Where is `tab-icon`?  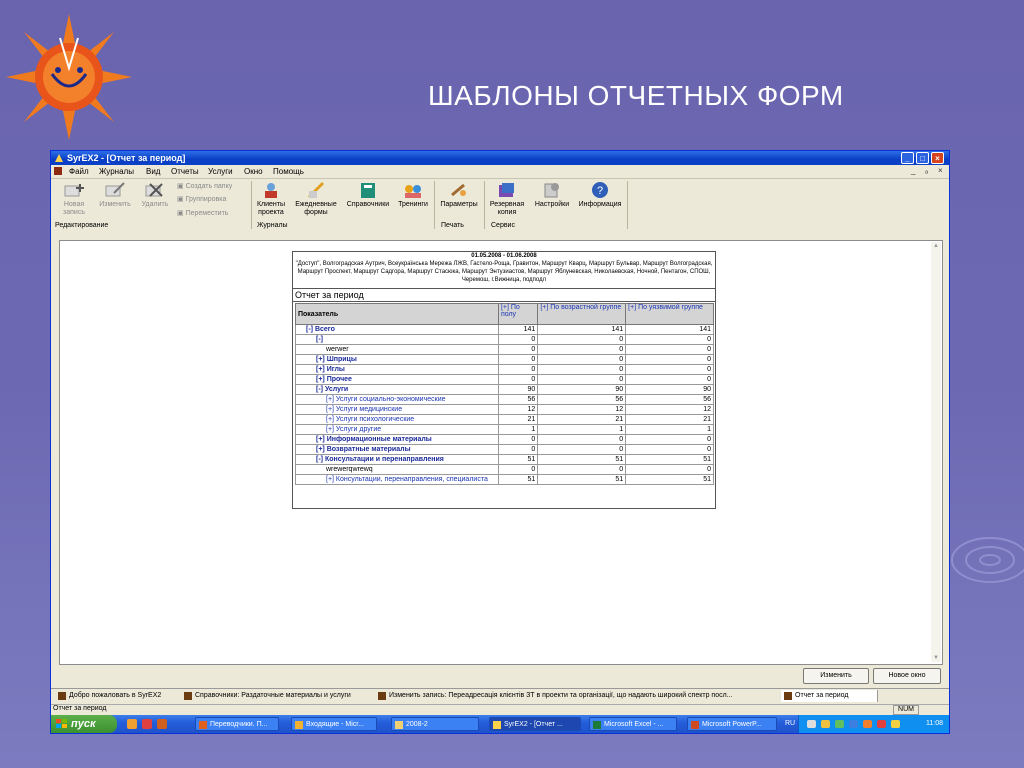 tab-icon is located at coordinates (788, 696).